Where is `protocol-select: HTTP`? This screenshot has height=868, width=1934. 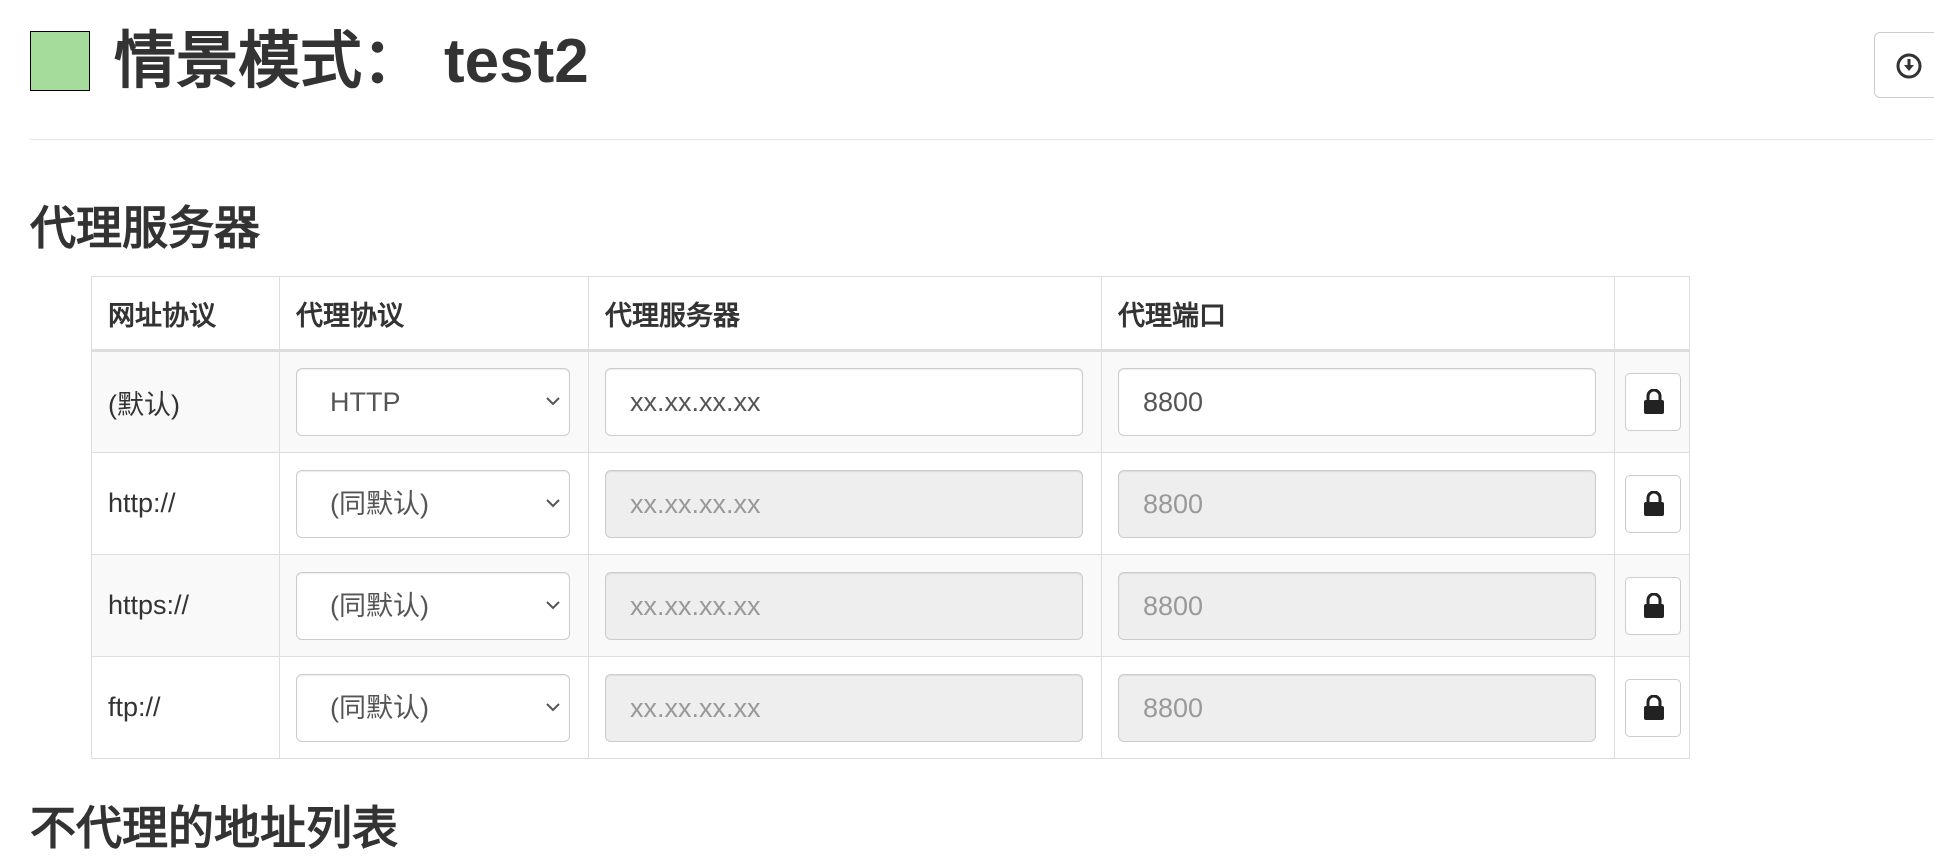 protocol-select: HTTP is located at coordinates (433, 402).